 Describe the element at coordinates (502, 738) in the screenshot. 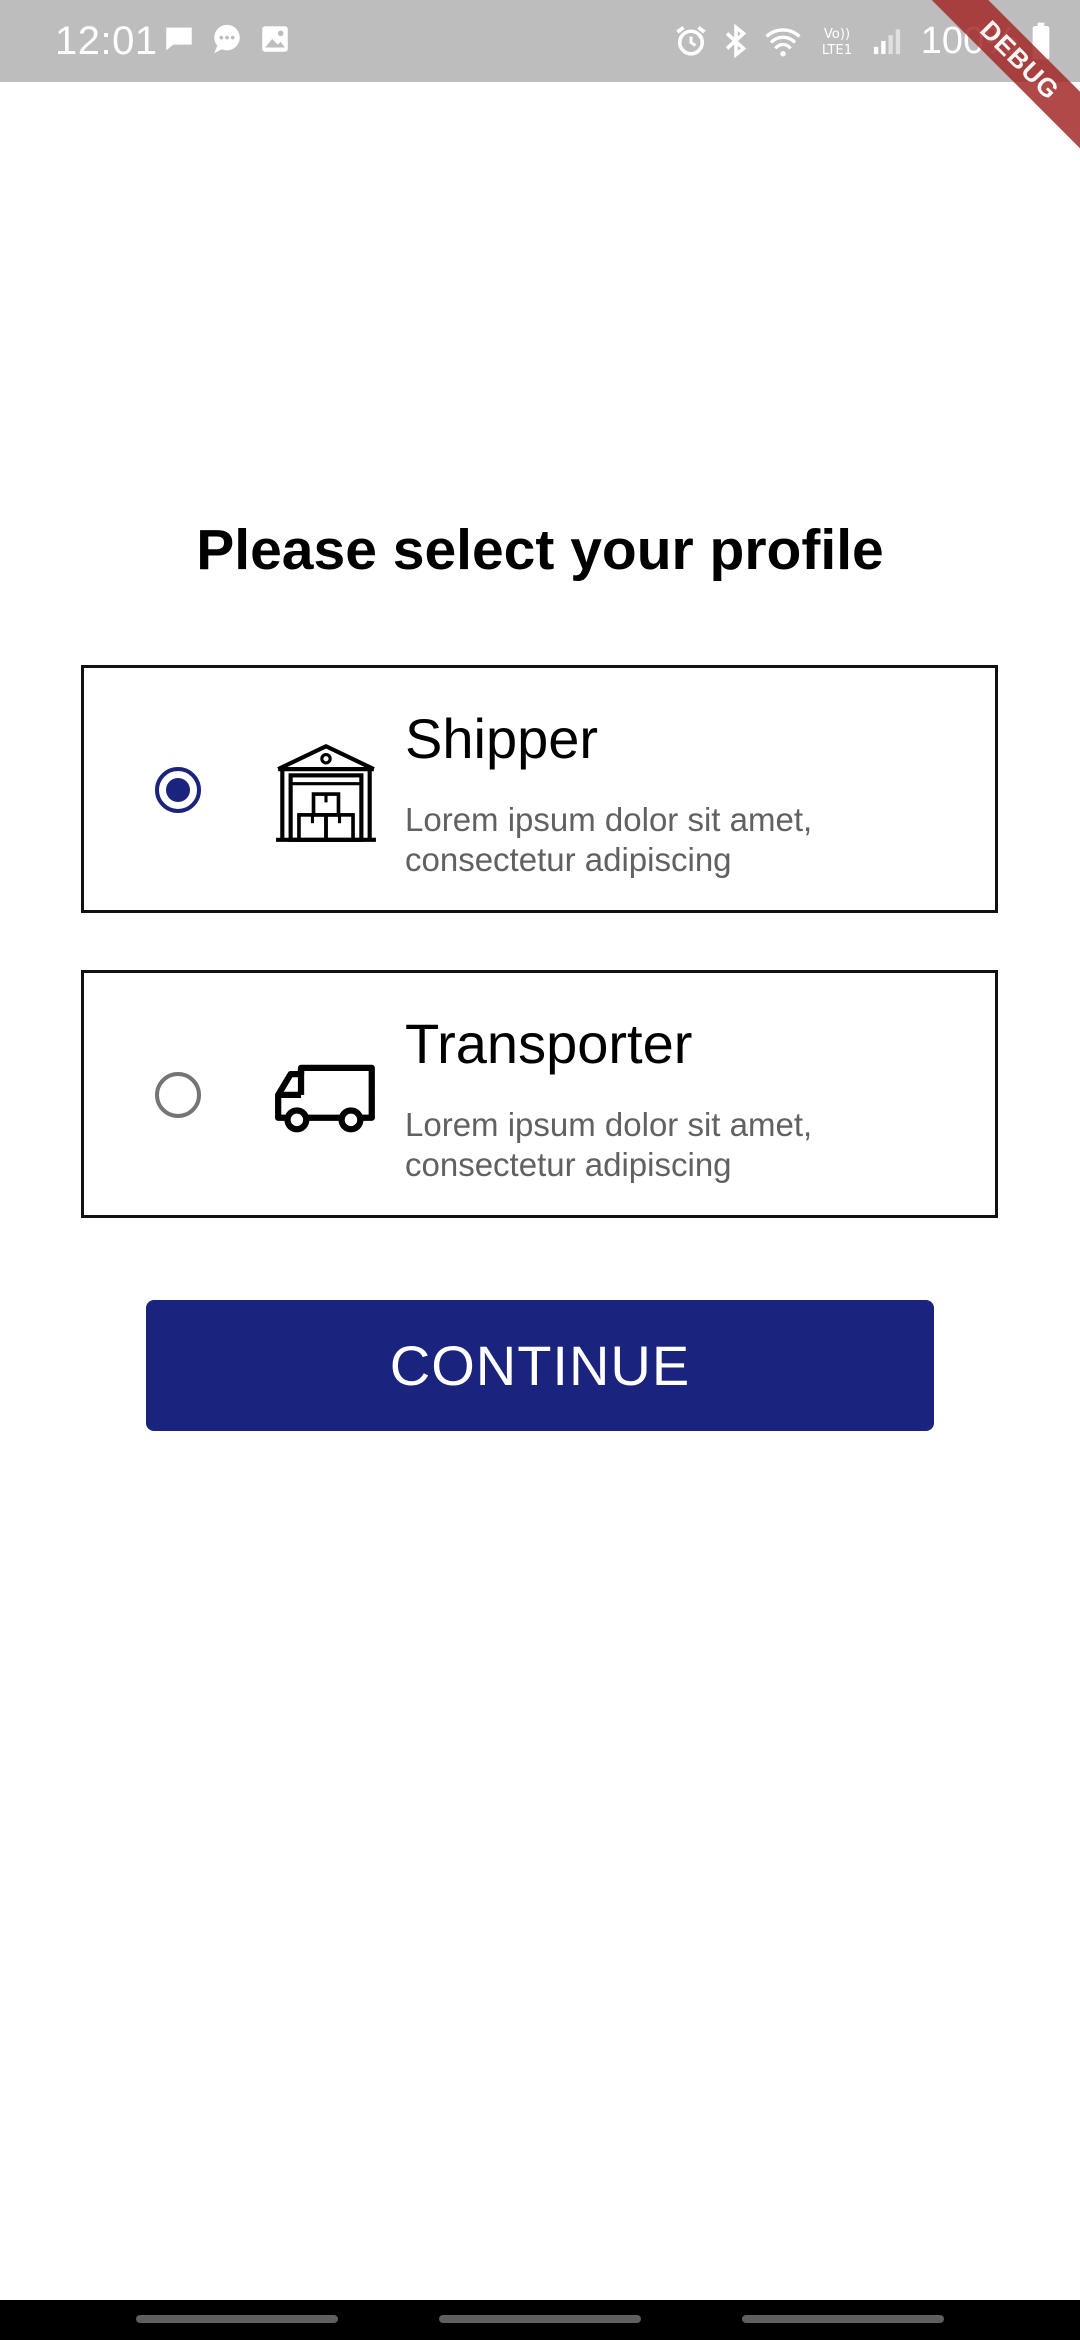

I see `option-title-shipper: Shipper` at that location.